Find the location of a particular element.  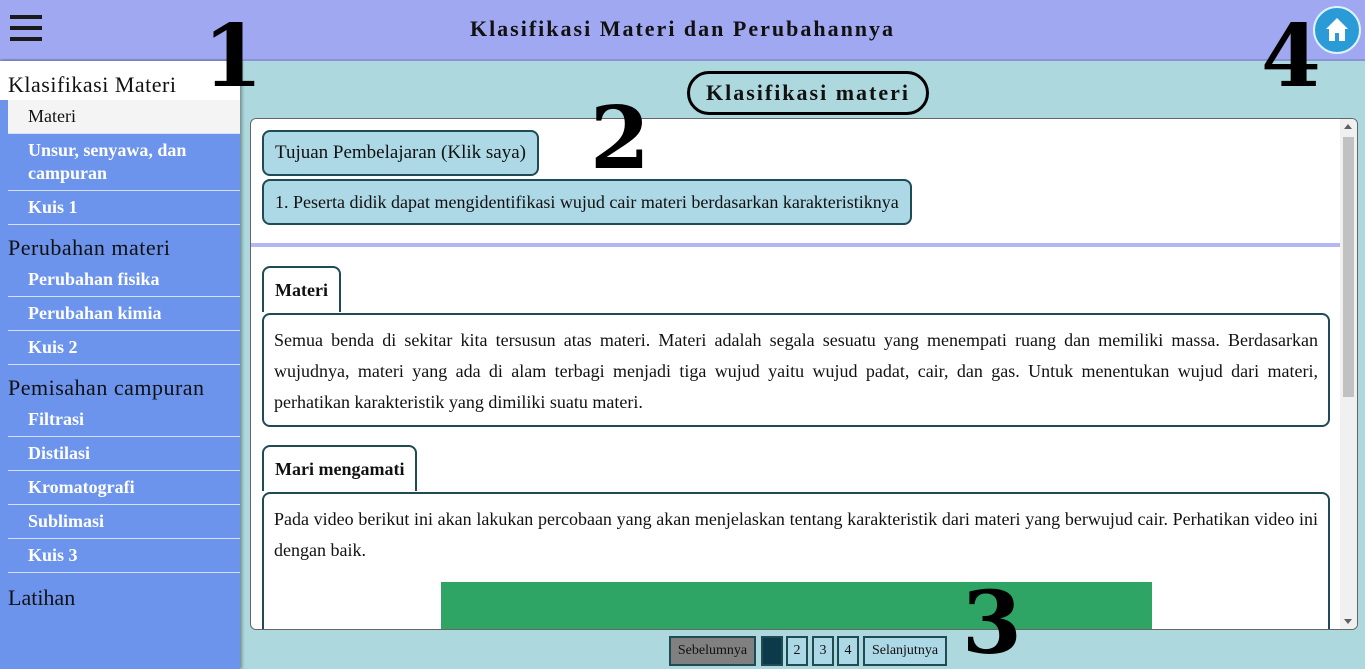

page-button-2: 2 is located at coordinates (797, 651).